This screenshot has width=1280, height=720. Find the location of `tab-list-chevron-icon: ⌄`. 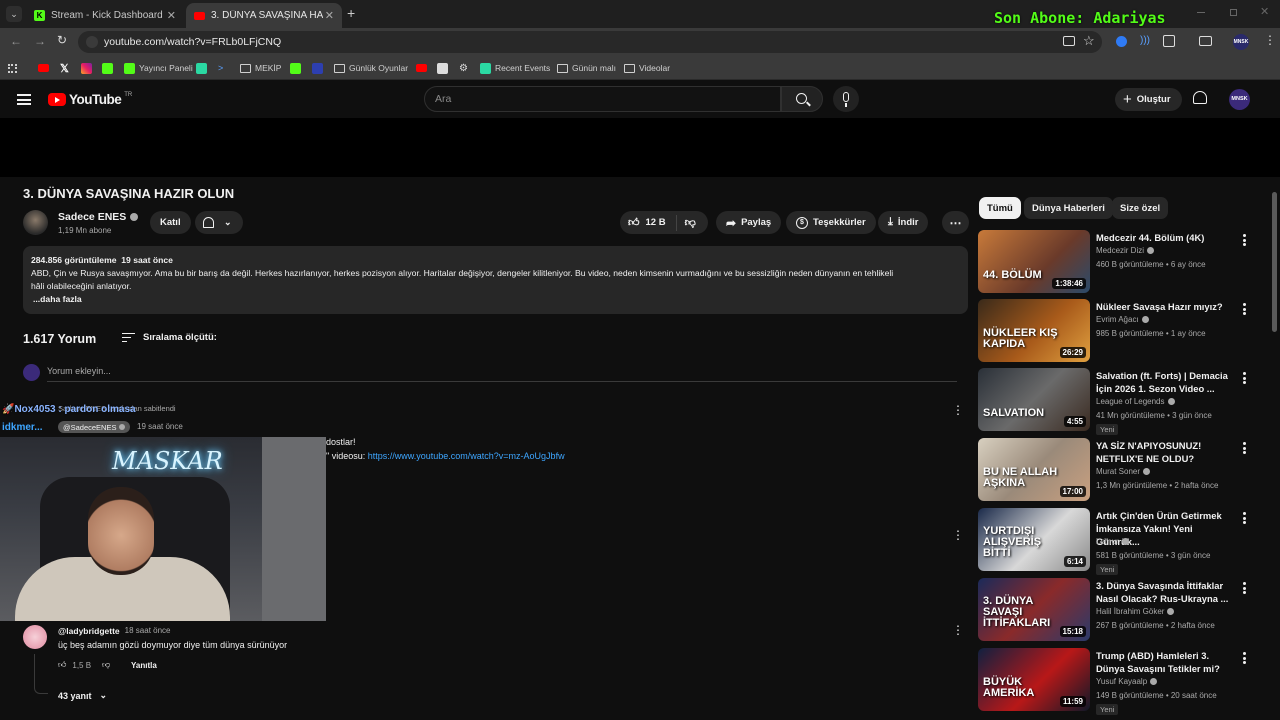

tab-list-chevron-icon: ⌄ is located at coordinates (14, 14).